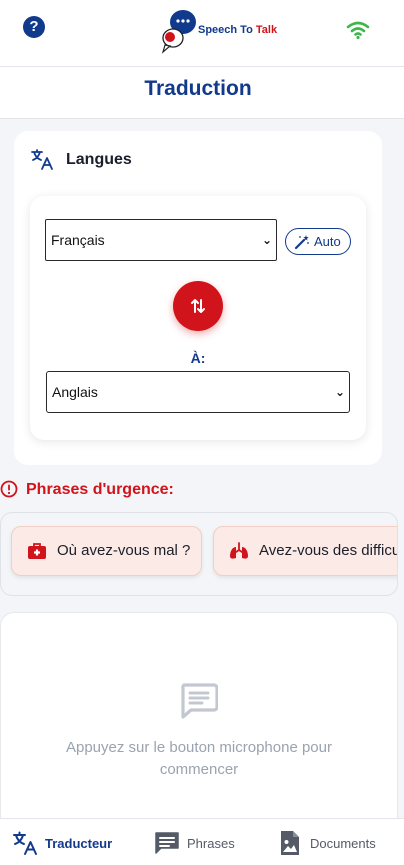 This screenshot has width=404, height=865. I want to click on message-icon, so click(167, 843).